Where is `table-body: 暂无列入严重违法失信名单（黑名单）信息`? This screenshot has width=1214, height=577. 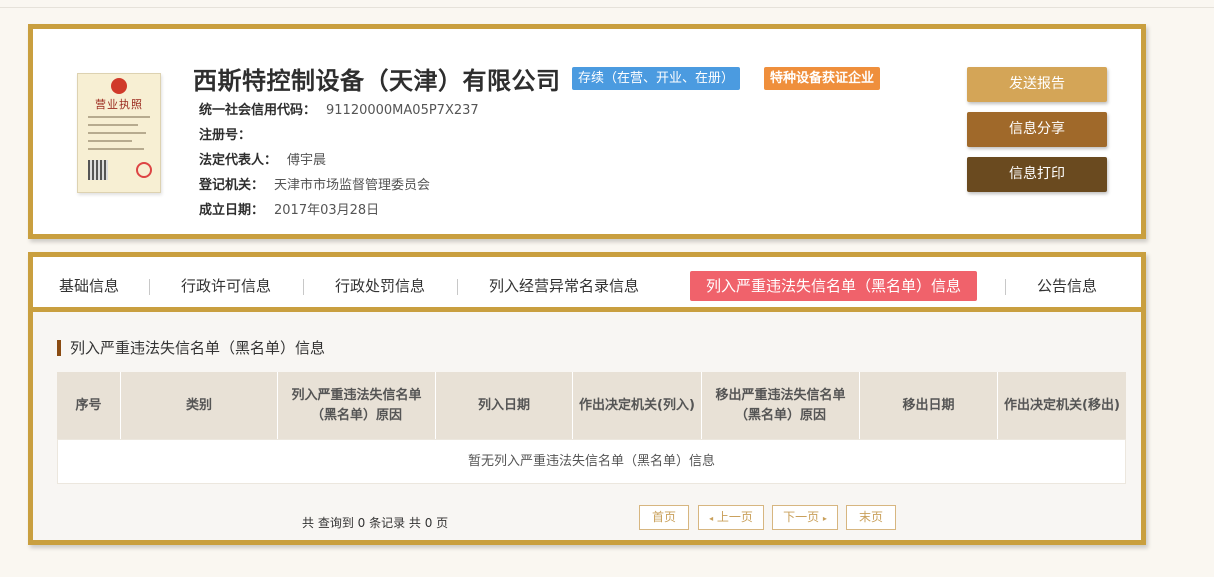 table-body: 暂无列入严重违法失信名单（黑名单）信息 is located at coordinates (591, 461).